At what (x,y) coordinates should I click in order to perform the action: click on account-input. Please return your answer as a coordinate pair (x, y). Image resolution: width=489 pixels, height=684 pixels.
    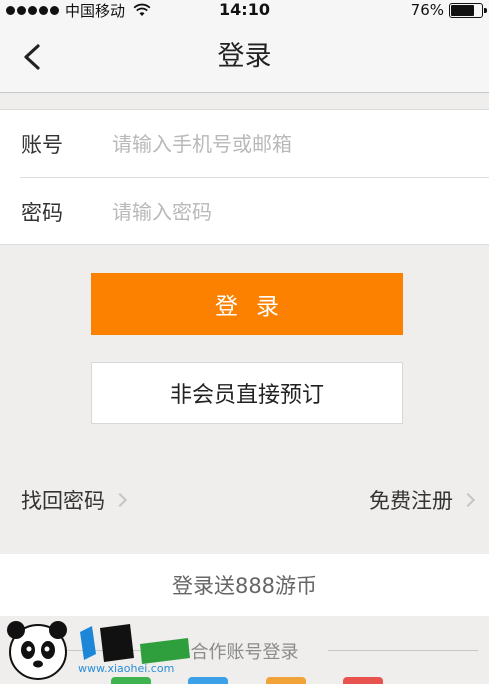
    Looking at the image, I should click on (292, 143).